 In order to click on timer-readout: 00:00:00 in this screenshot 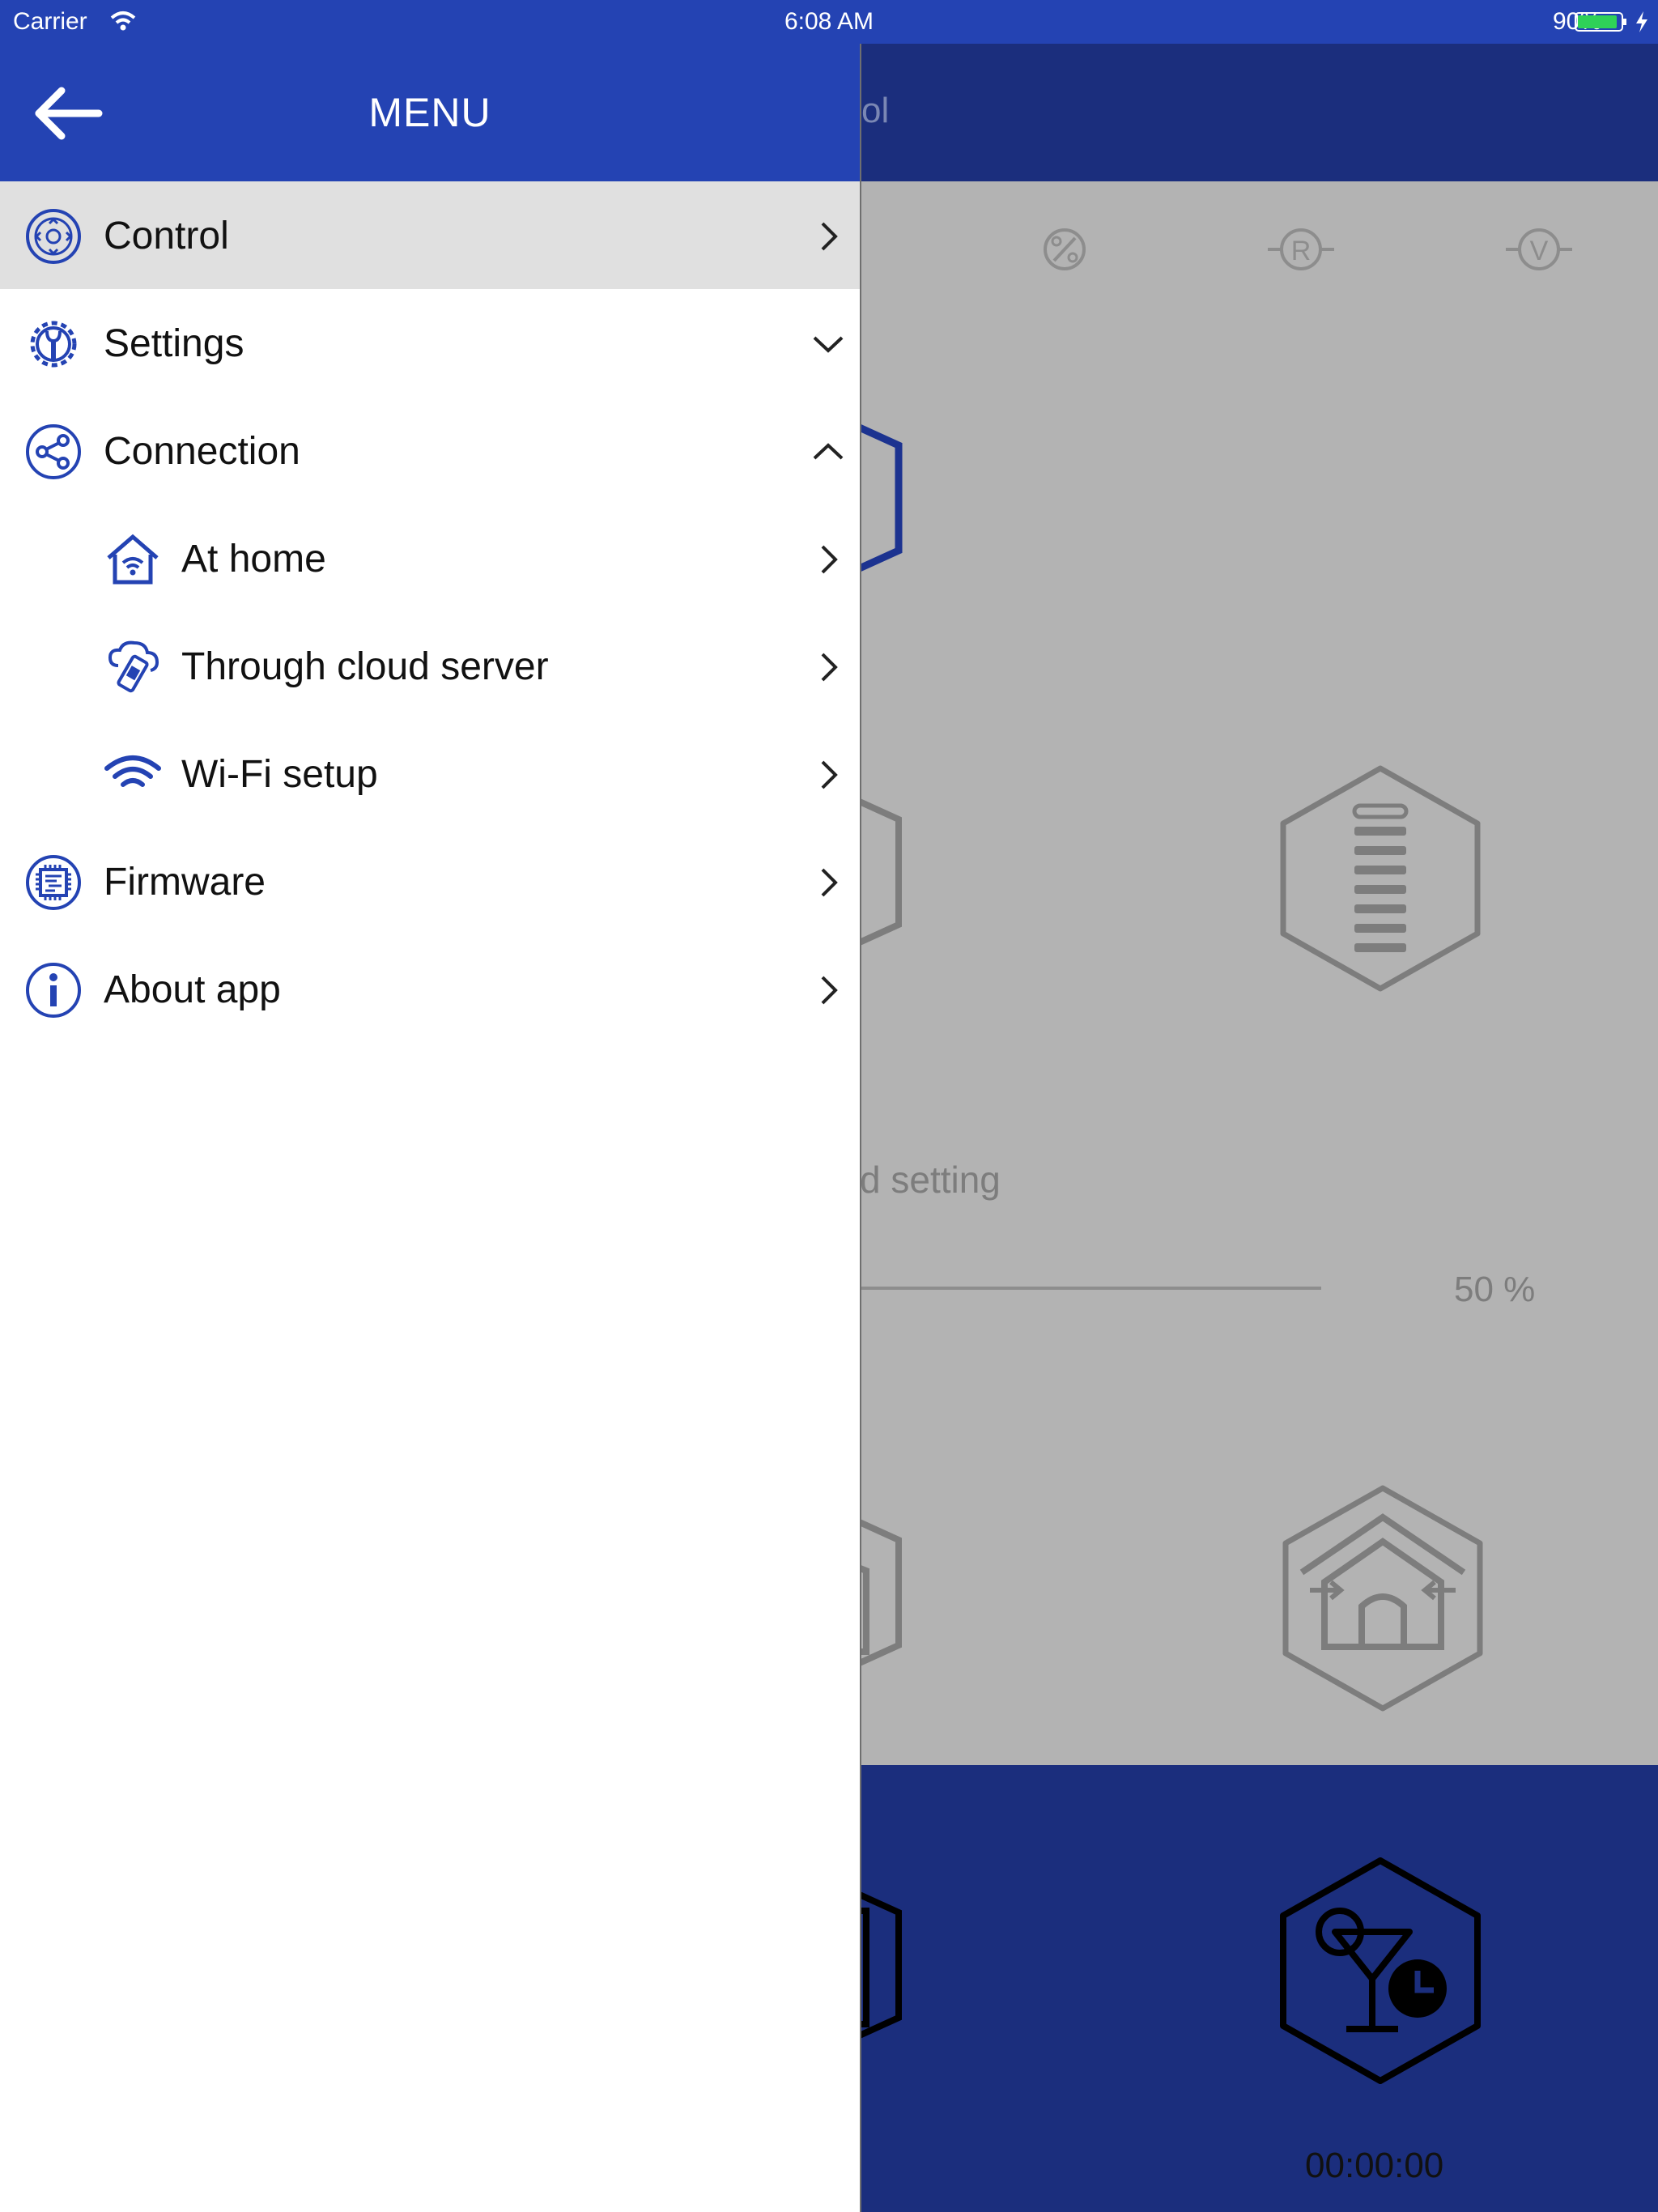, I will do `click(1374, 2166)`.